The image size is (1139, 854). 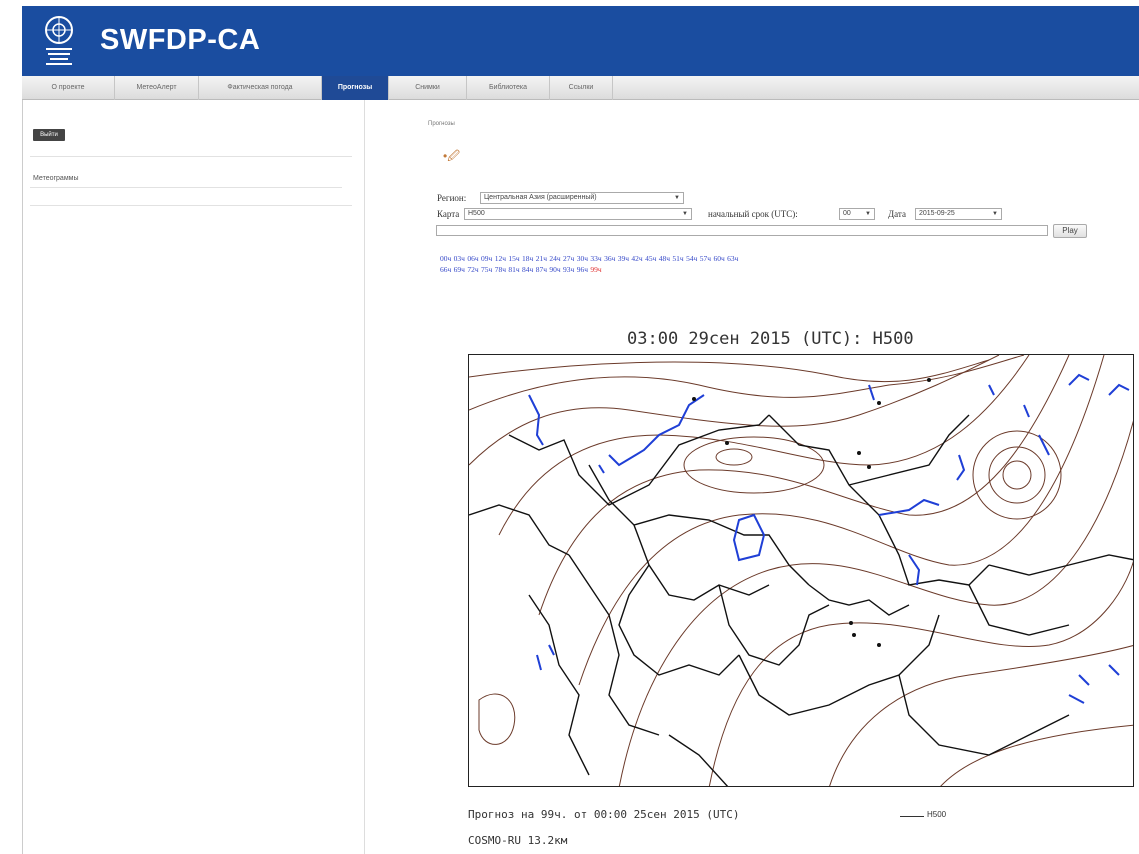 I want to click on date-label: Дата, so click(x=897, y=214).